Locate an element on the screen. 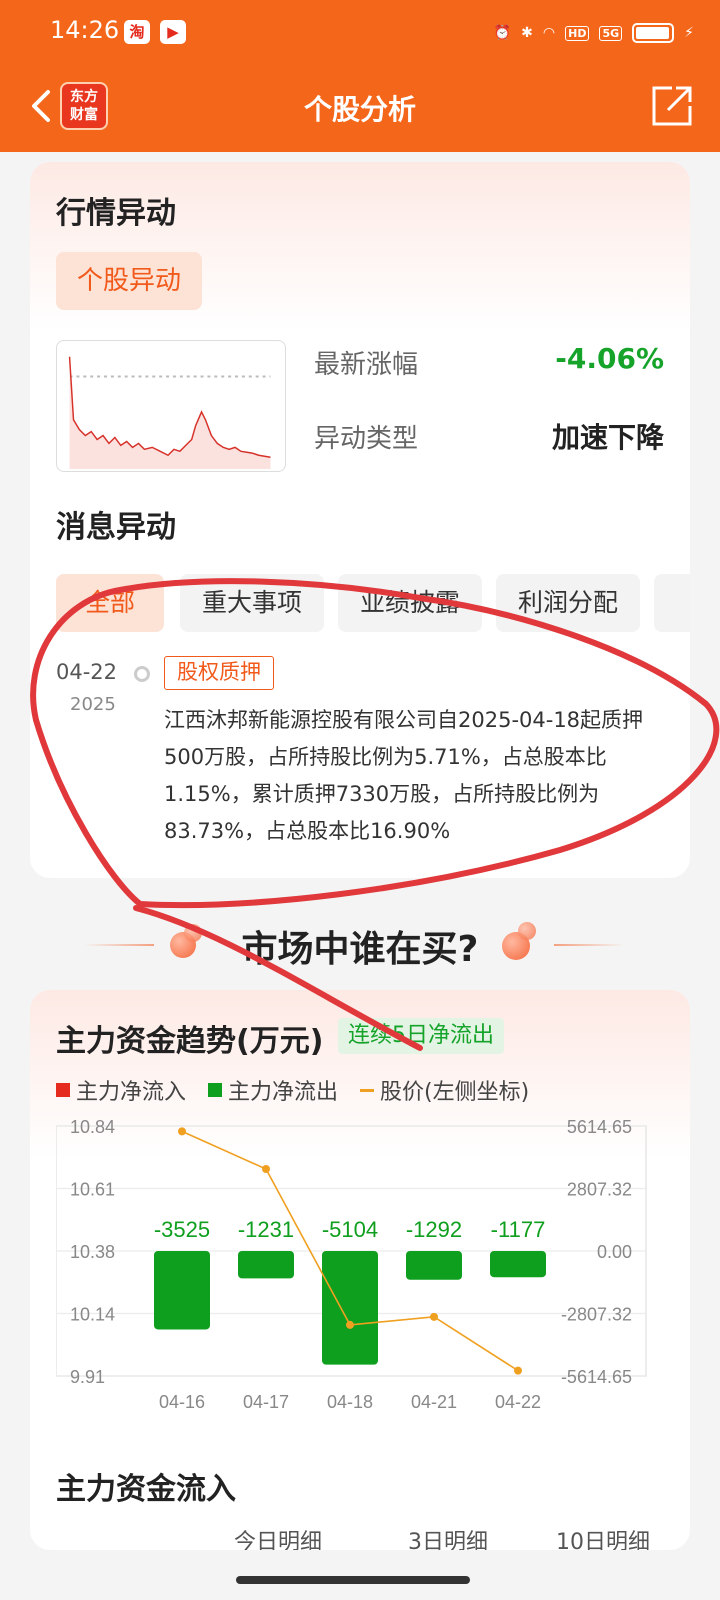 Image resolution: width=720 pixels, height=1600 pixels. left-tick-label: 10.14 is located at coordinates (92, 1315).